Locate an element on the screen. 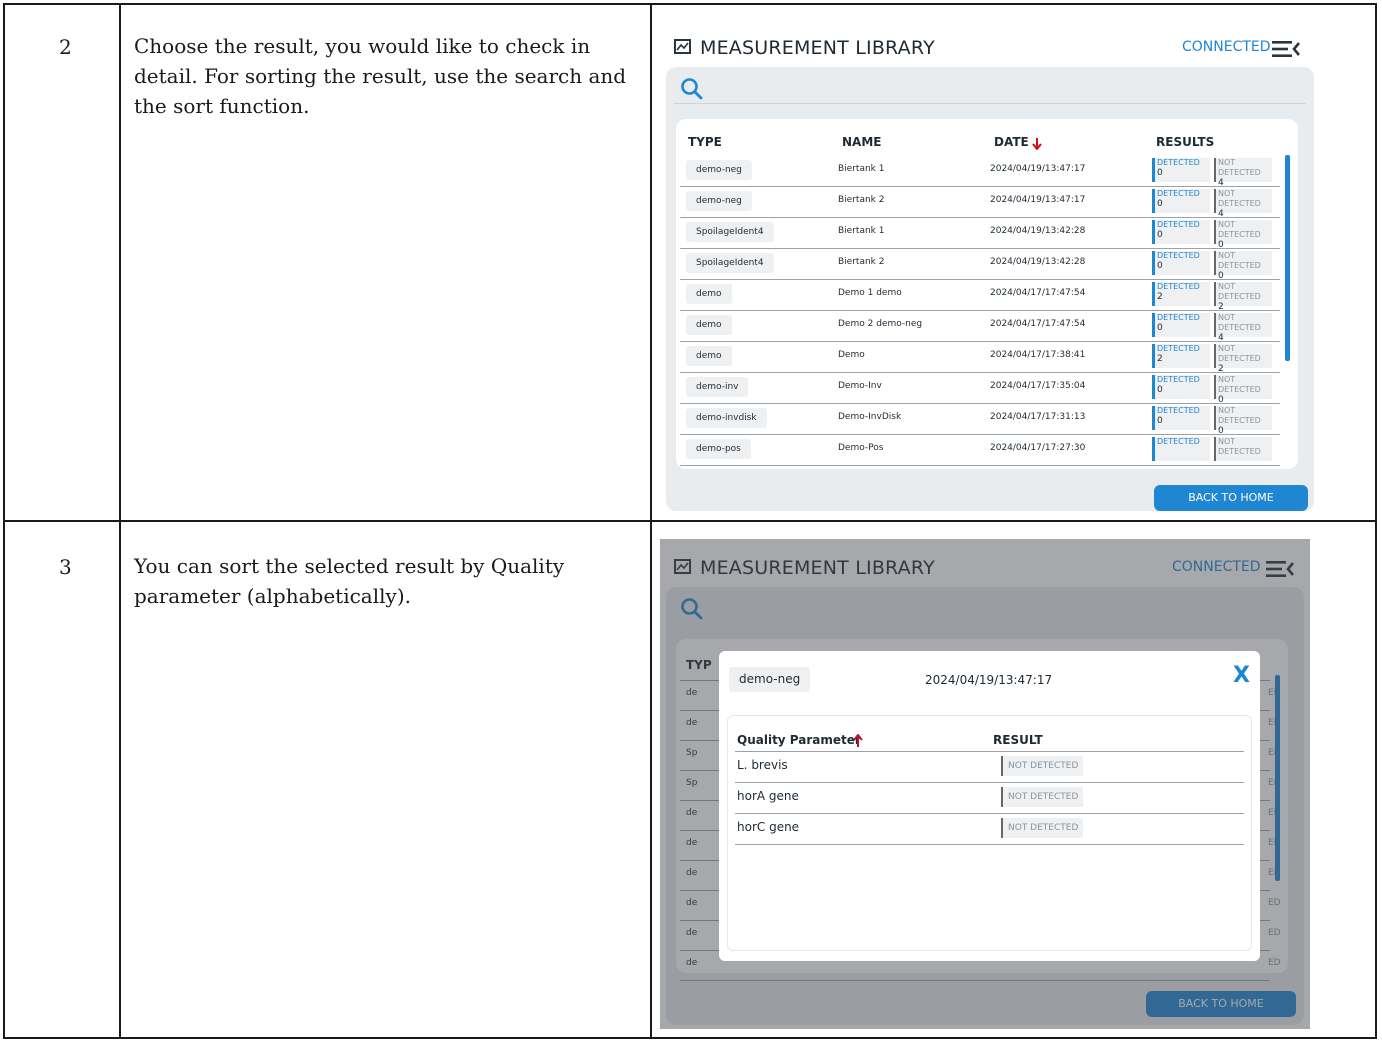 The width and height of the screenshot is (1382, 1044). chart-icon is located at coordinates (682, 46).